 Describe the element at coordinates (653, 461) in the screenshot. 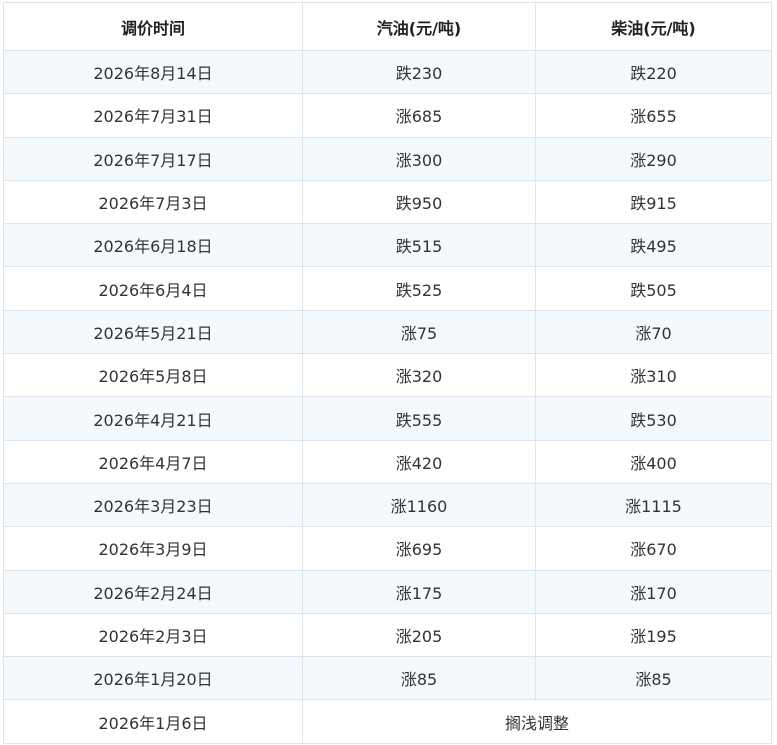

I see `diesel-change-cell: 涨400` at that location.